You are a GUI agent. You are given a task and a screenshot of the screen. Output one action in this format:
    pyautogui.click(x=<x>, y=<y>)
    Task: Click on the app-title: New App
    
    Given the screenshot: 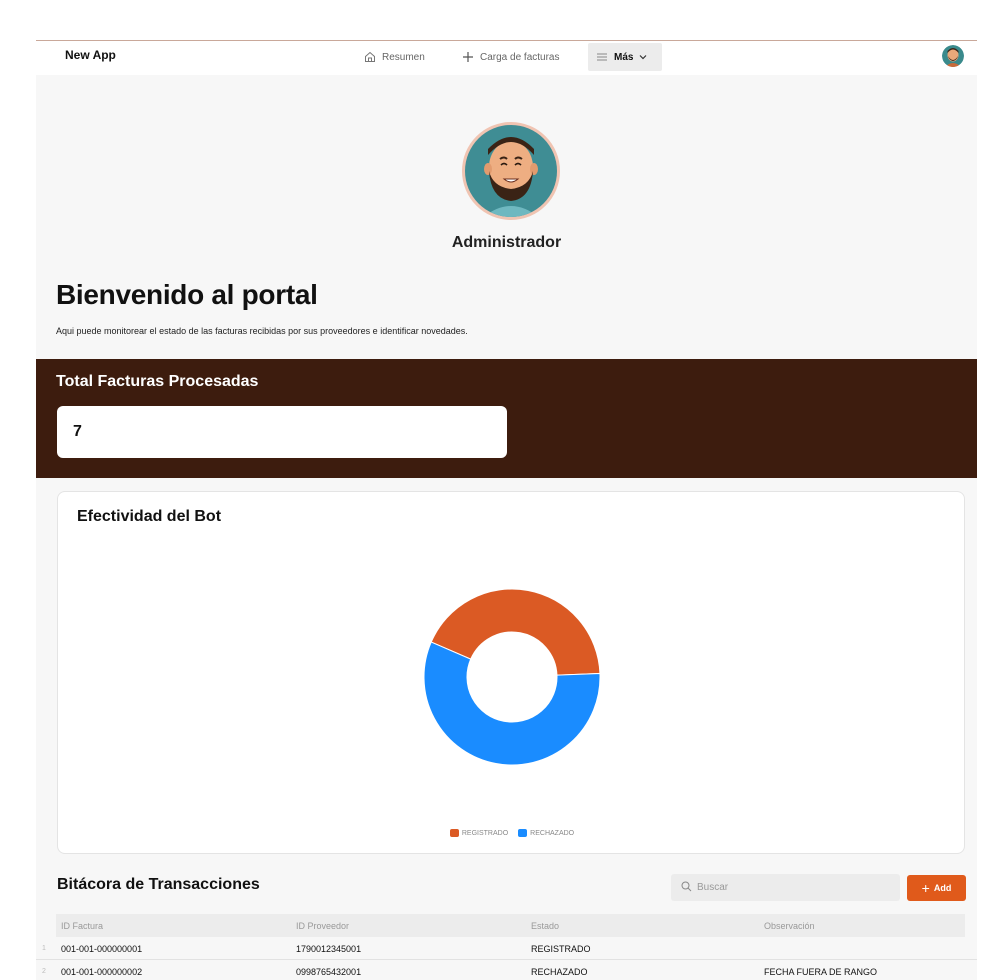 What is the action you would take?
    pyautogui.click(x=90, y=55)
    